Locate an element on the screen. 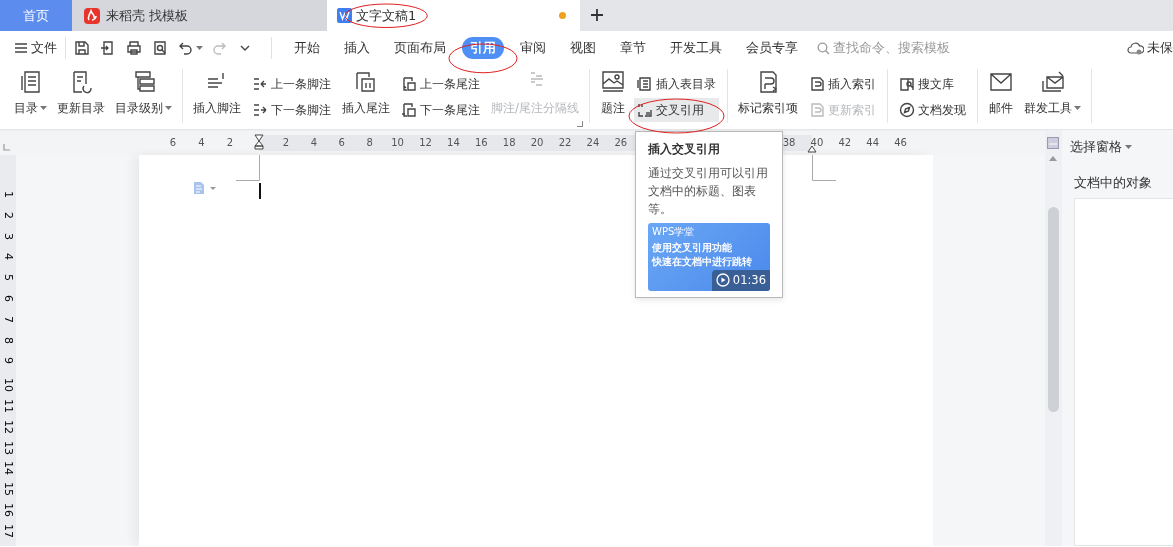  ribbon-button: 群发工具 is located at coordinates (1053, 97).